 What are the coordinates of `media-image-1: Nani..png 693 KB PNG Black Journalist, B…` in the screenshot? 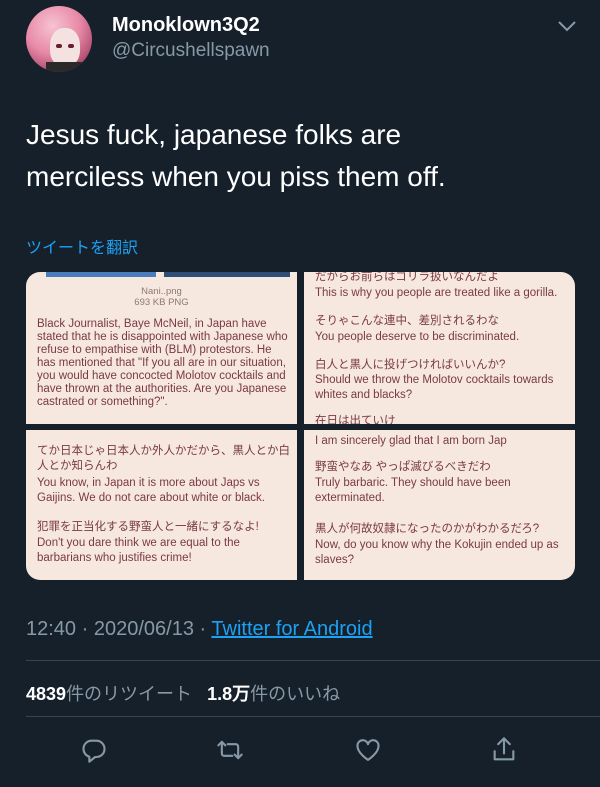 It's located at (161, 348).